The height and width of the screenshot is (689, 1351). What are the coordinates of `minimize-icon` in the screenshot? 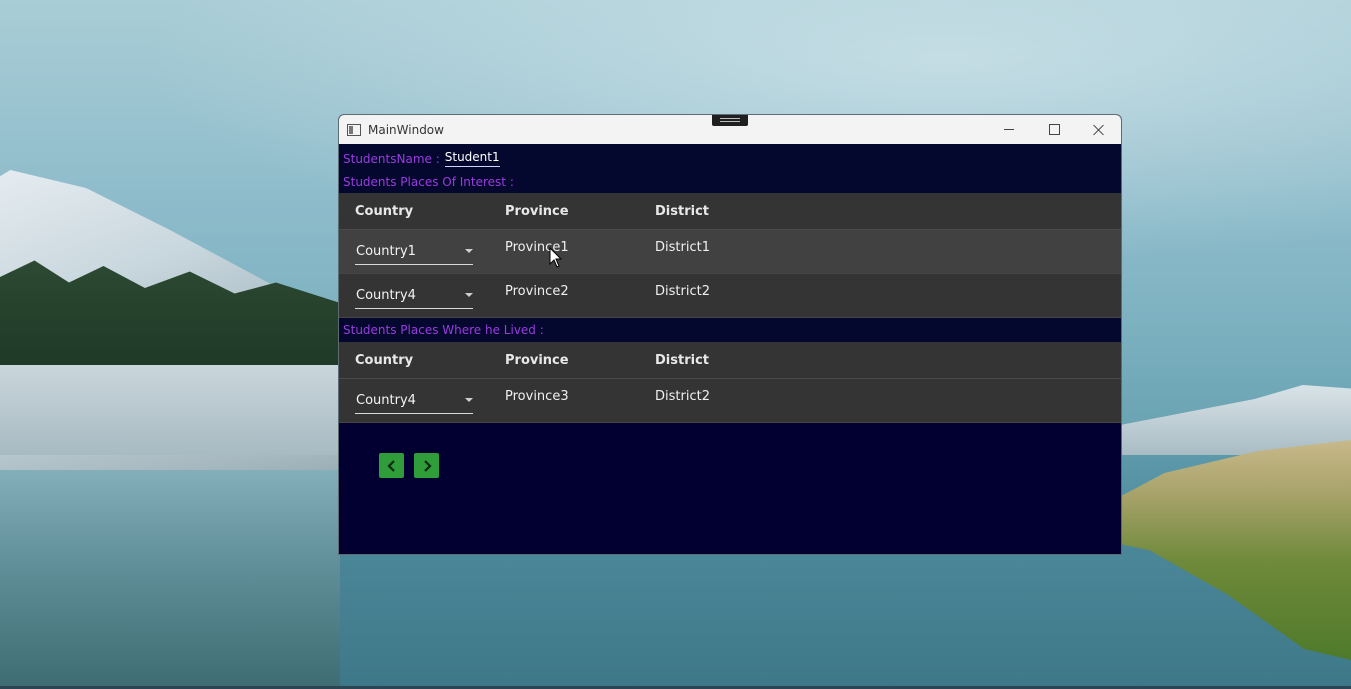 It's located at (1009, 129).